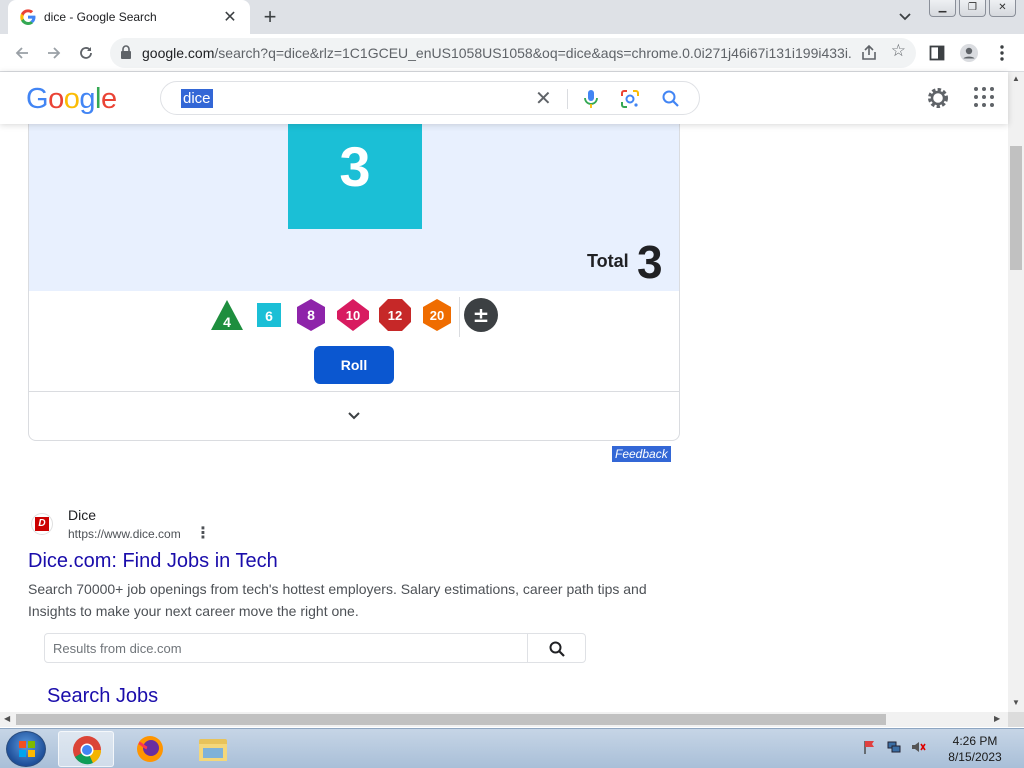 The height and width of the screenshot is (768, 1024). I want to click on taskbar-chrome-icon, so click(86, 749).